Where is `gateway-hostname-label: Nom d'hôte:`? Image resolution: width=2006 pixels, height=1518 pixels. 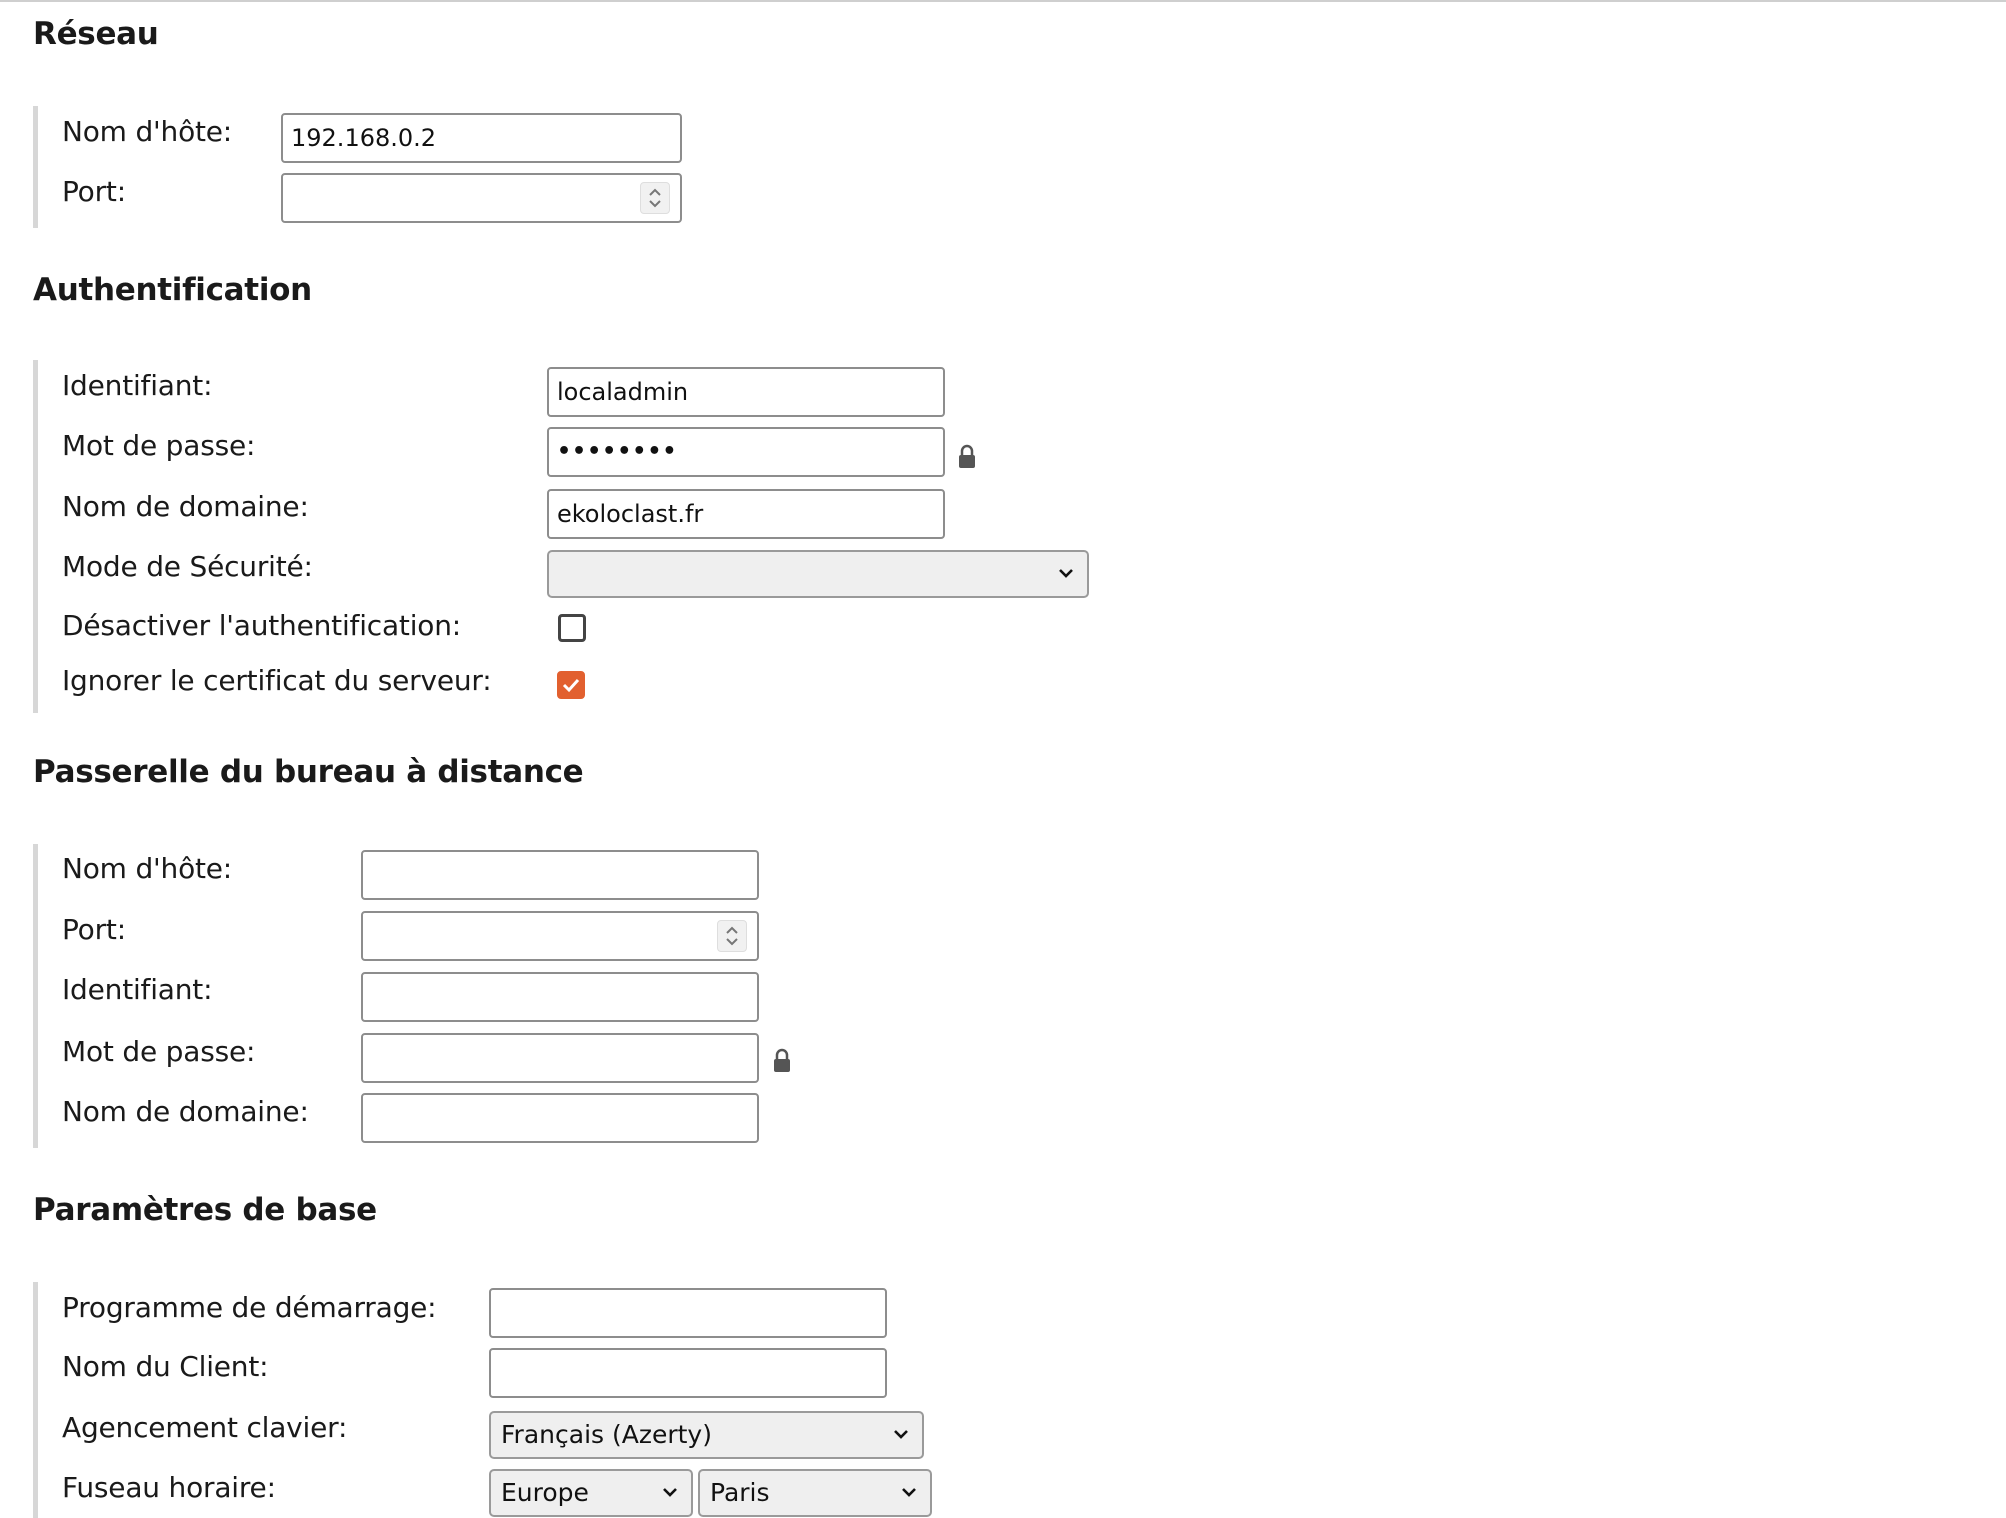 gateway-hostname-label: Nom d'hôte: is located at coordinates (147, 868).